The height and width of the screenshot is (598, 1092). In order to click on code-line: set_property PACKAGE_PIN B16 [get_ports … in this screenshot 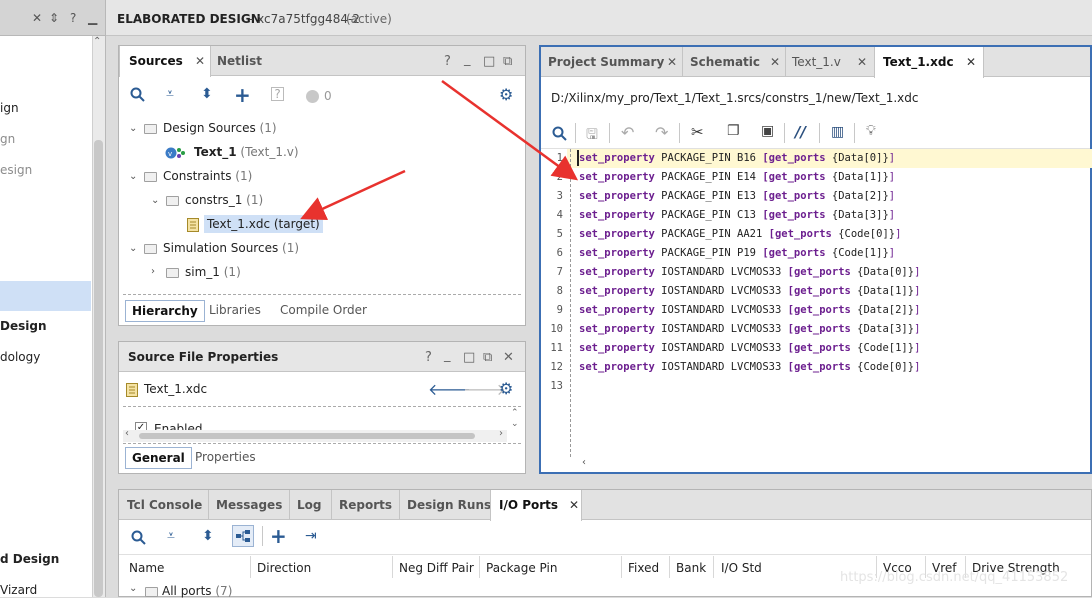, I will do `click(737, 158)`.